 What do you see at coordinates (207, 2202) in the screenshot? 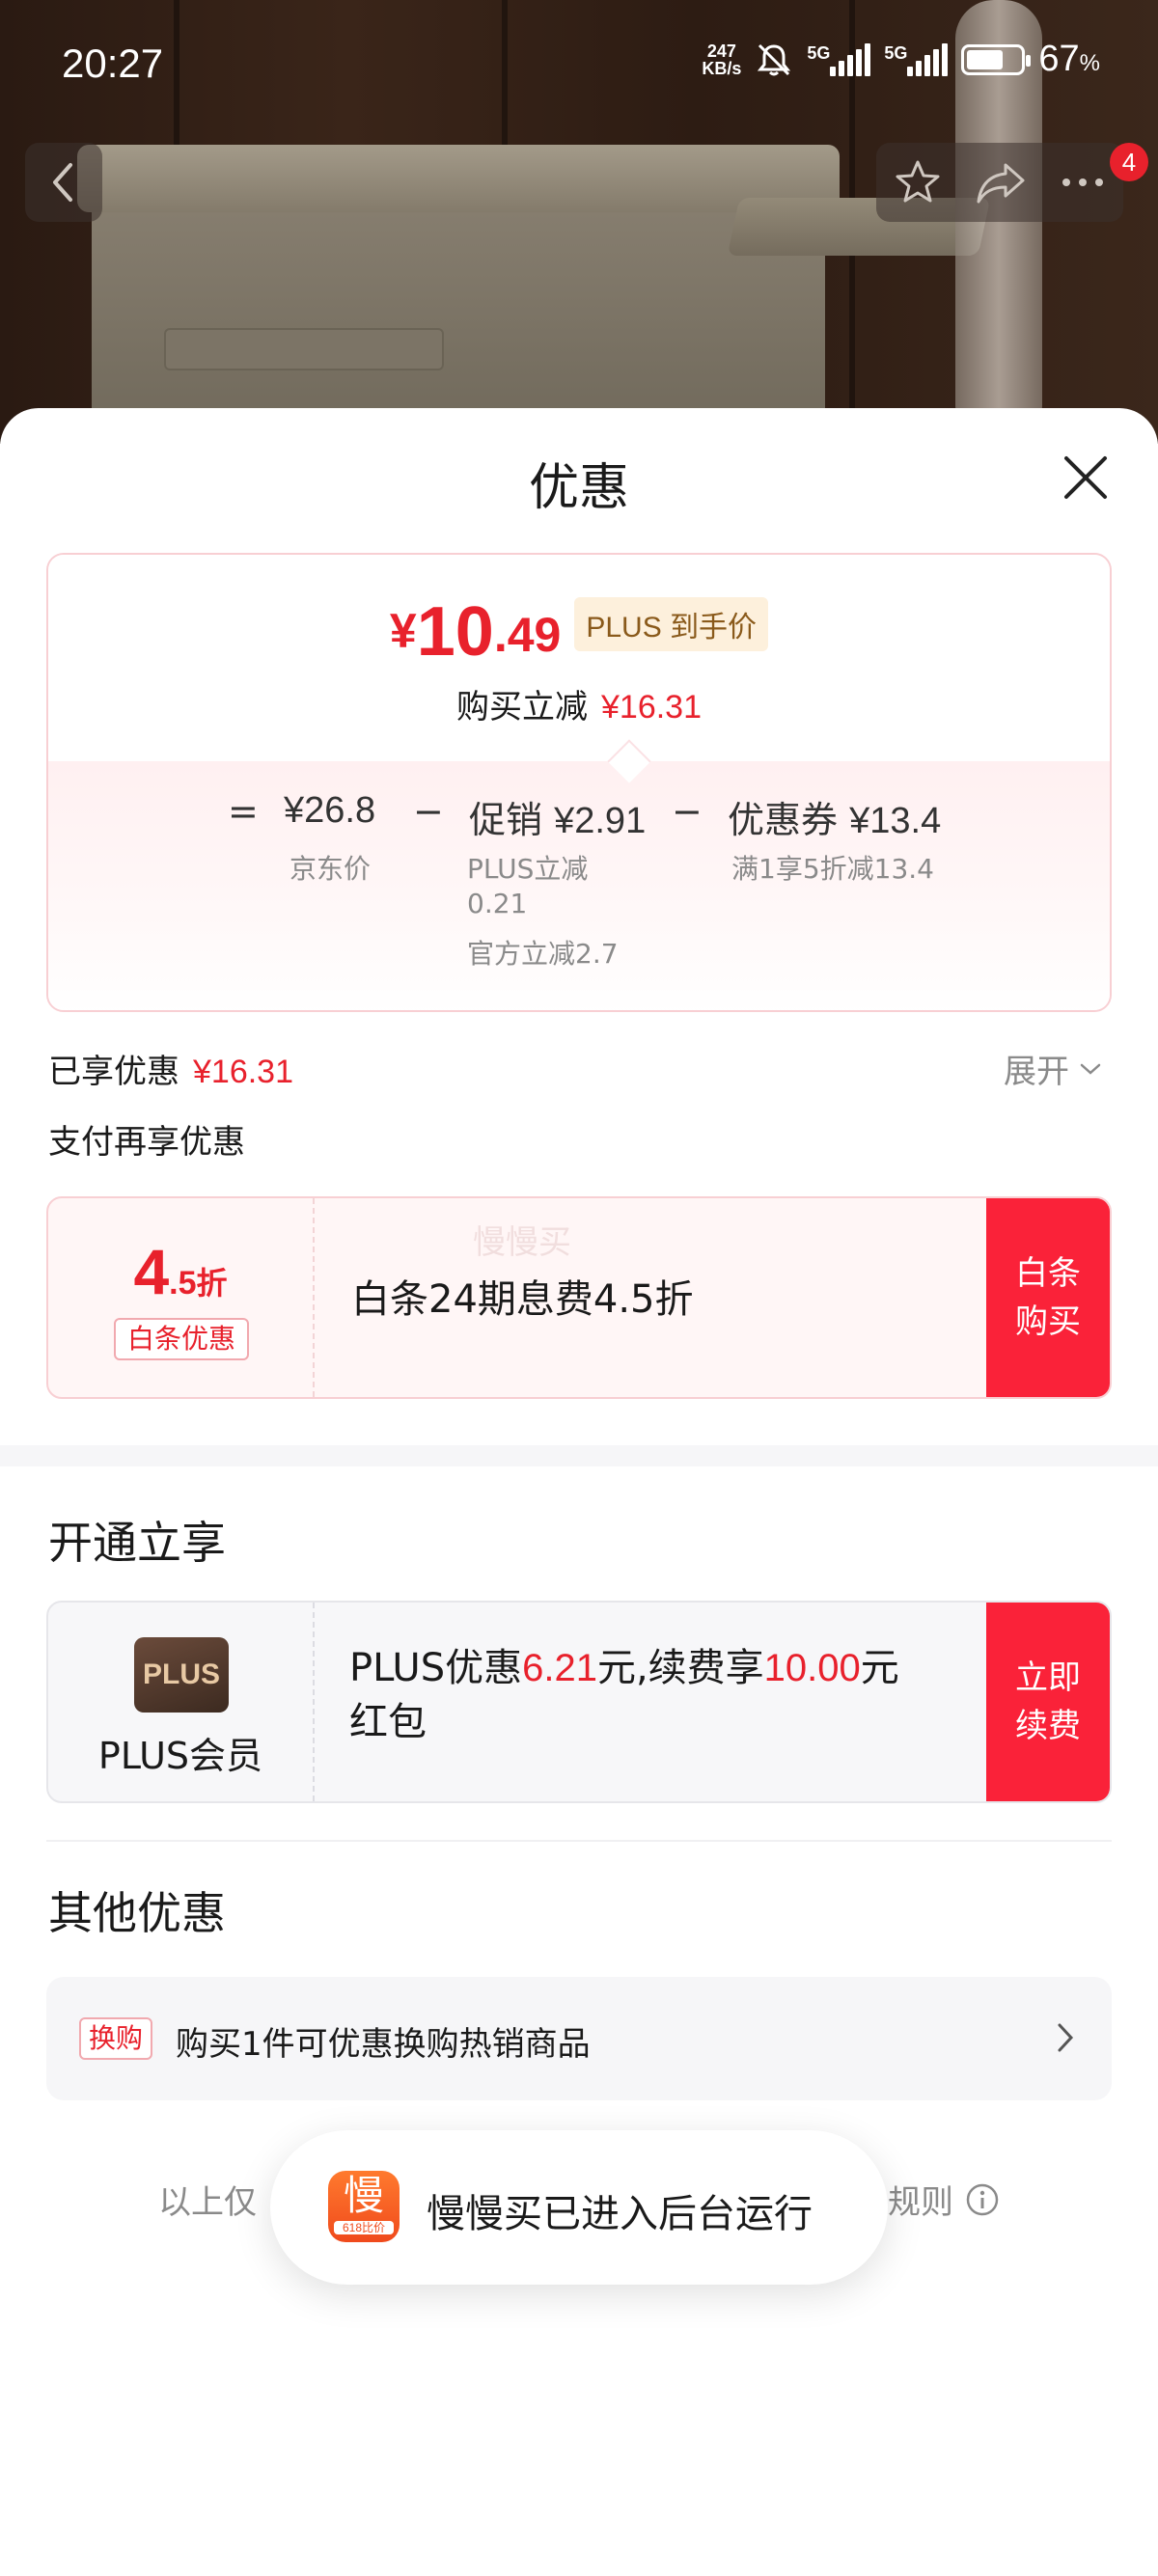
I see `footer-note: 以上仅` at bounding box center [207, 2202].